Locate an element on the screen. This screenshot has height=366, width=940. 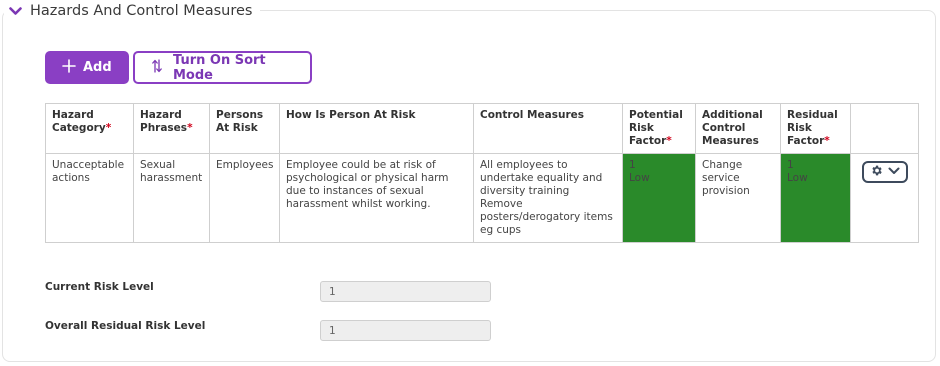
row-actions-button is located at coordinates (884, 172).